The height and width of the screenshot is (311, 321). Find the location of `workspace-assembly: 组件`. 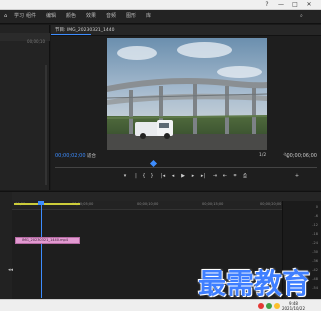

workspace-assembly: 组件 is located at coordinates (31, 16).